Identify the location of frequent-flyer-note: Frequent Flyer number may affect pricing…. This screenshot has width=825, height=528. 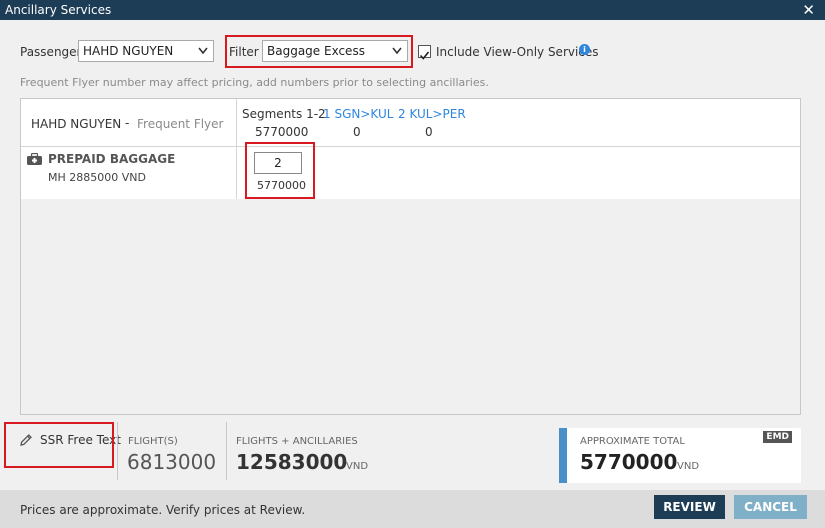
(254, 82).